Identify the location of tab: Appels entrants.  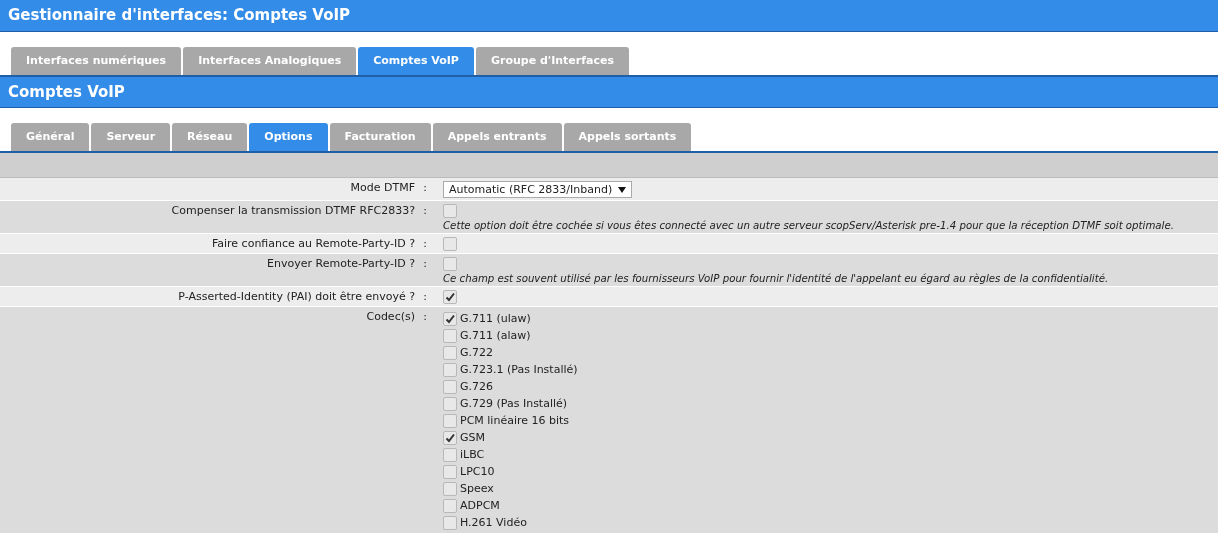
(497, 137).